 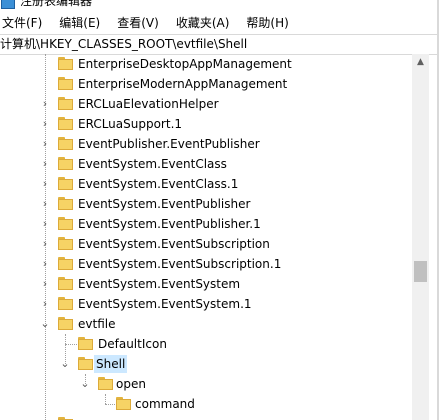 I want to click on tree-item: › EventSystem.EventSystem.1, so click(x=206, y=304).